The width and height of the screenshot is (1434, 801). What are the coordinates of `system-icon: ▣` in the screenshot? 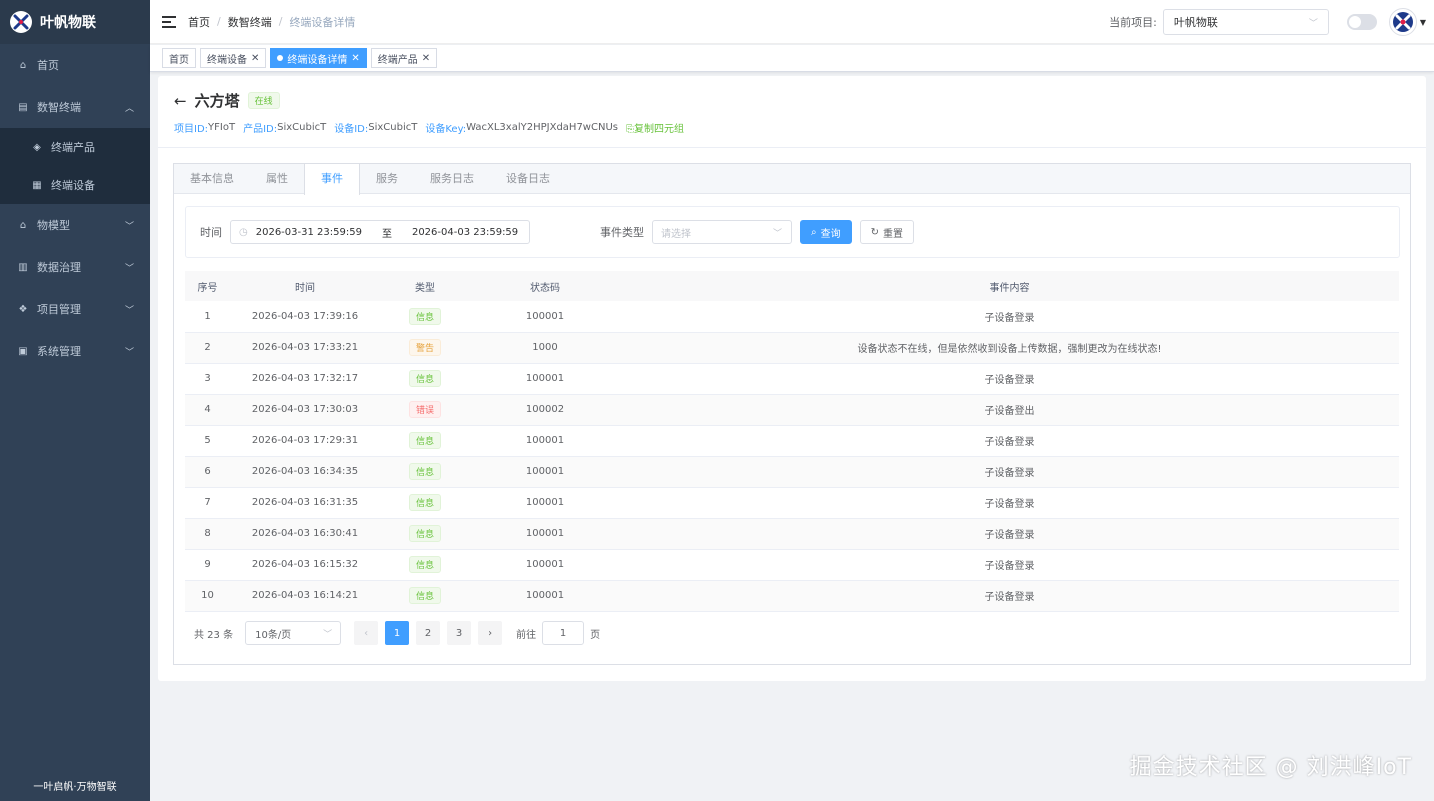 It's located at (23, 351).